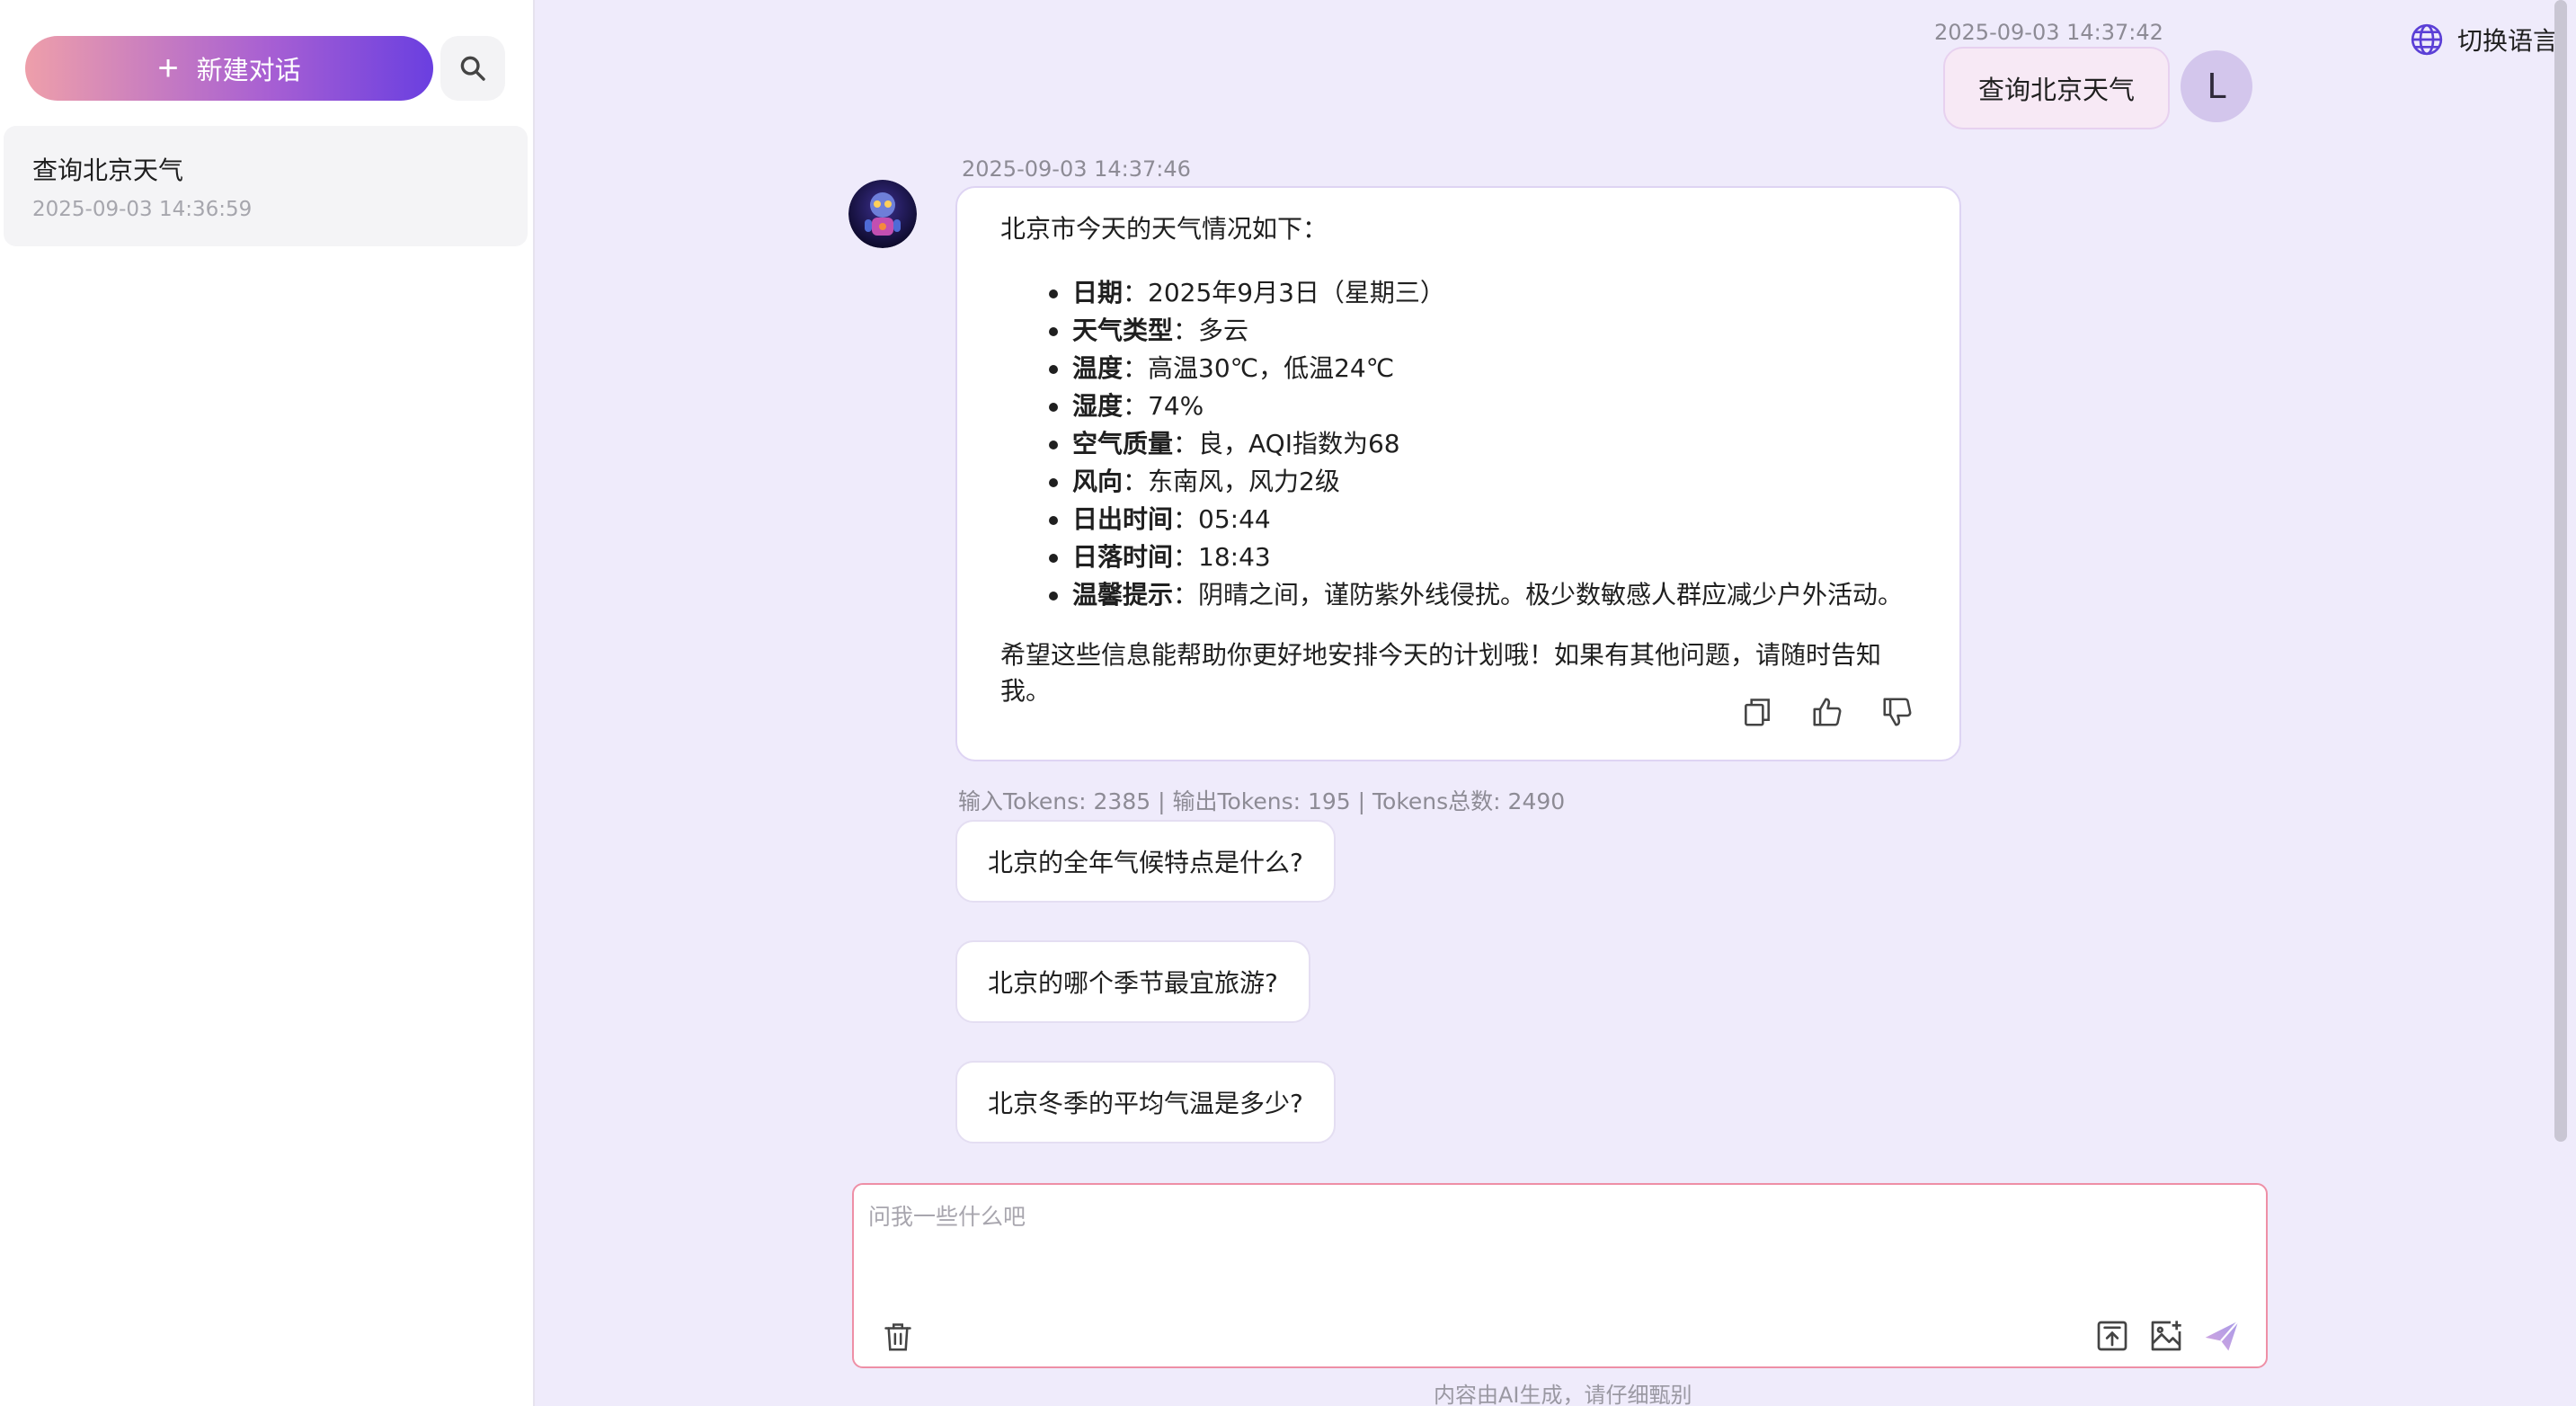  What do you see at coordinates (1123, 519) in the screenshot?
I see `list-item-key: 日出时间` at bounding box center [1123, 519].